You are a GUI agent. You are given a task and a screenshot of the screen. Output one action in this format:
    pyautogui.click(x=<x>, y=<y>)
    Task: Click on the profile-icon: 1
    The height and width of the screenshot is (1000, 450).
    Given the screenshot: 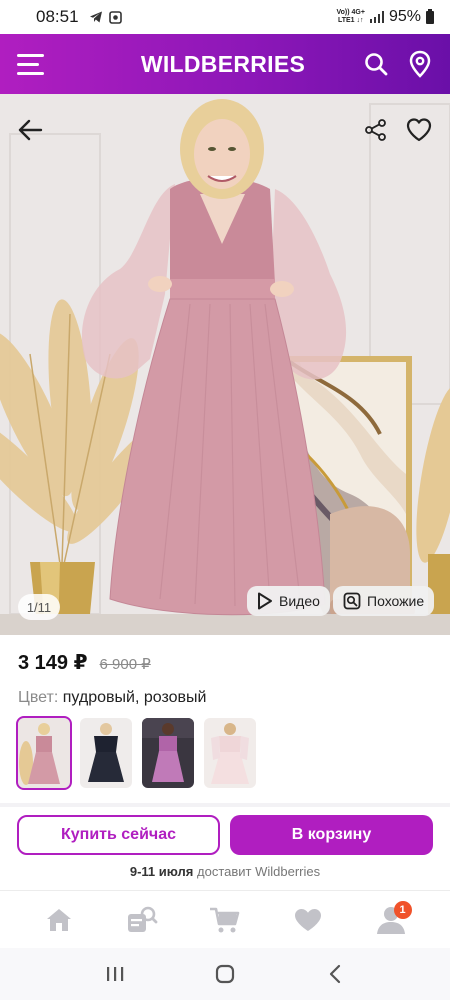 What is the action you would take?
    pyautogui.click(x=391, y=920)
    